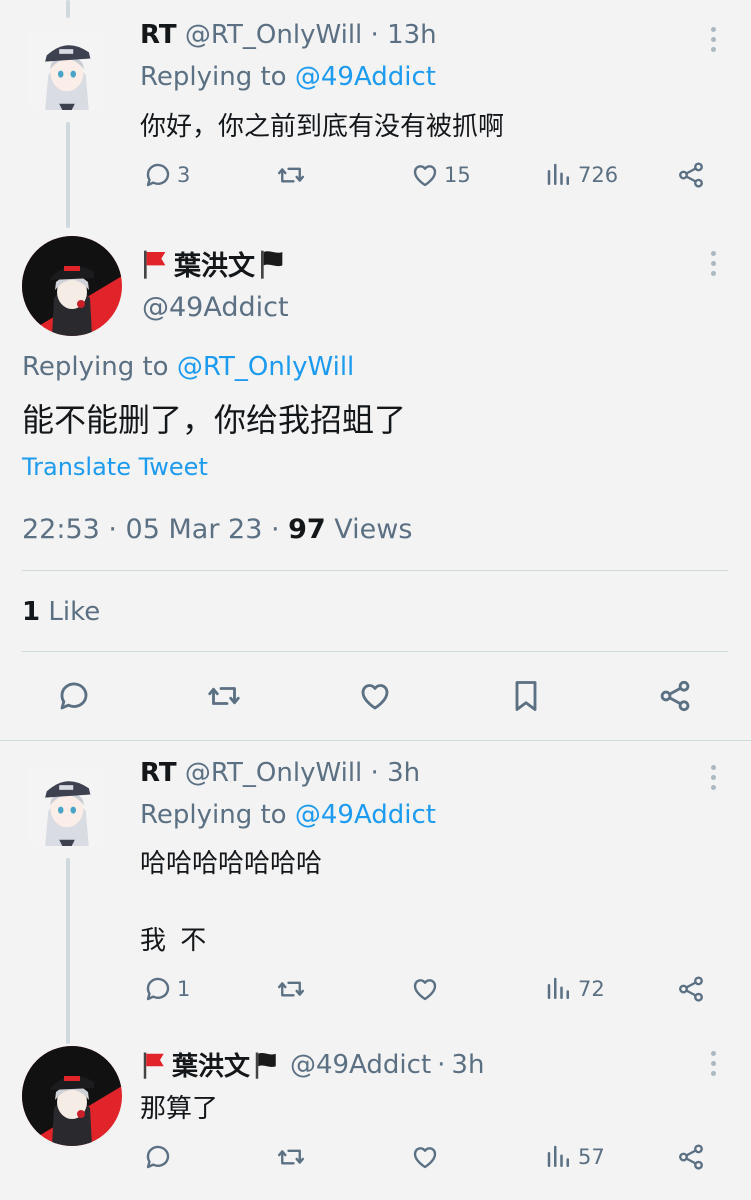 Image resolution: width=751 pixels, height=1200 pixels. What do you see at coordinates (231, 864) in the screenshot?
I see `tweet-text-line: 哈哈哈哈哈哈哈` at bounding box center [231, 864].